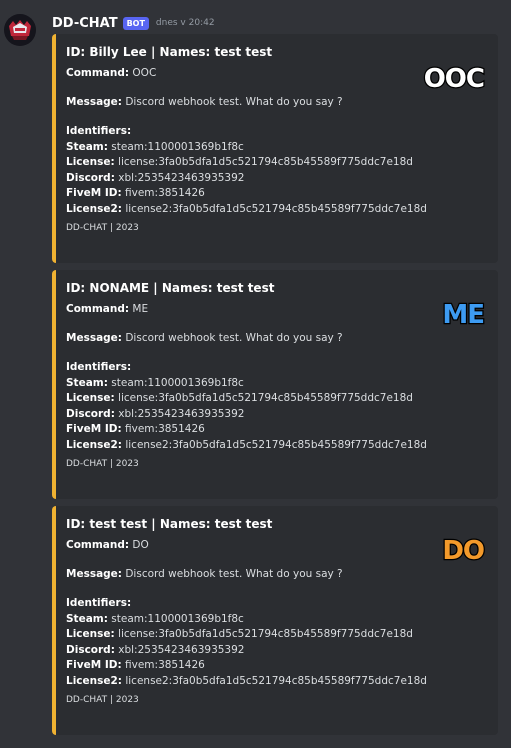 The height and width of the screenshot is (748, 511). I want to click on command-value: OOC, so click(144, 73).